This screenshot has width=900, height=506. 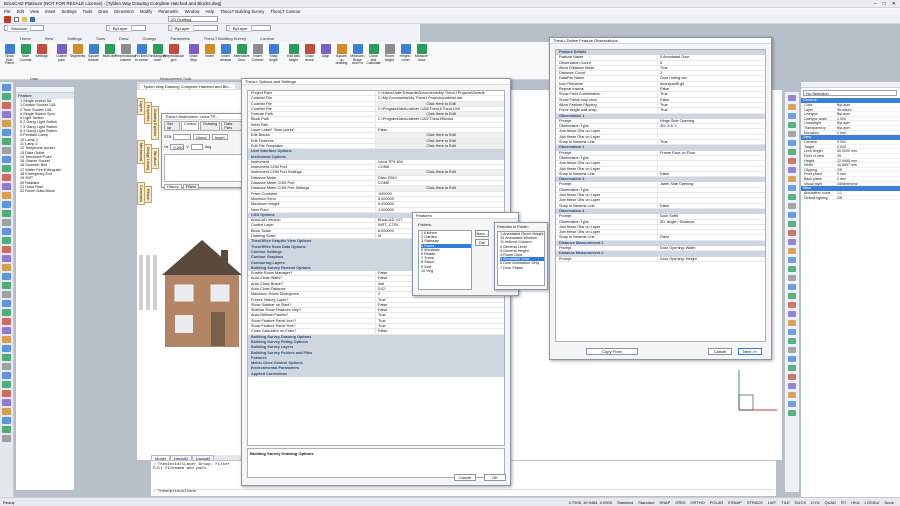 What do you see at coordinates (242, 11) in the screenshot?
I see `menu-item: TheoLT Building Survey` at bounding box center [242, 11].